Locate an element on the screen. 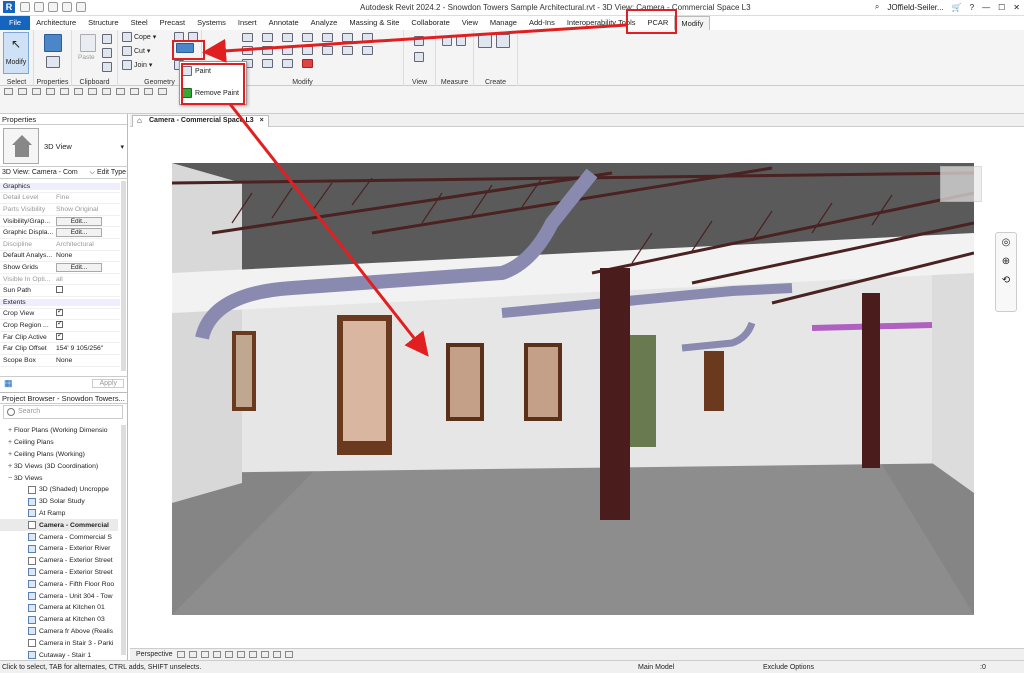  copy-element-icon is located at coordinates (267, 50).